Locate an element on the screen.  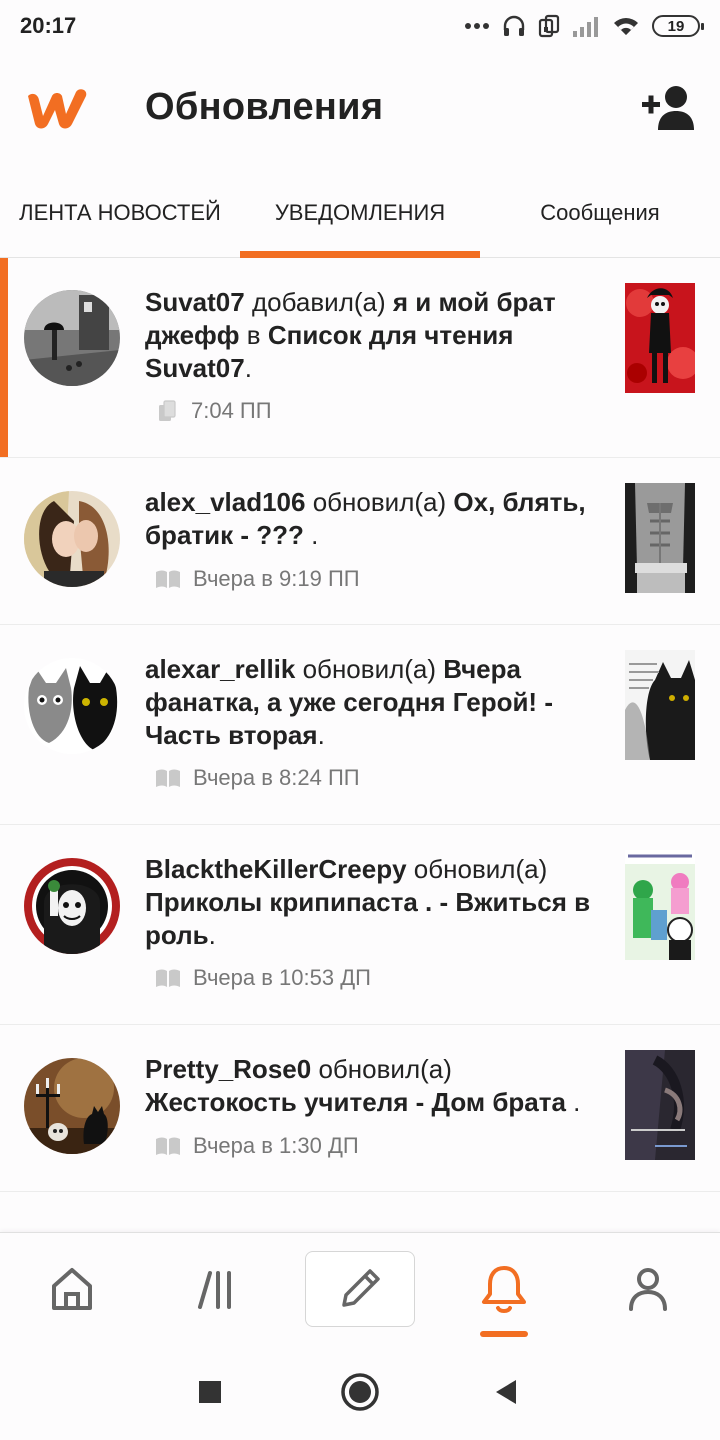
nav-home is located at coordinates (72, 1289).